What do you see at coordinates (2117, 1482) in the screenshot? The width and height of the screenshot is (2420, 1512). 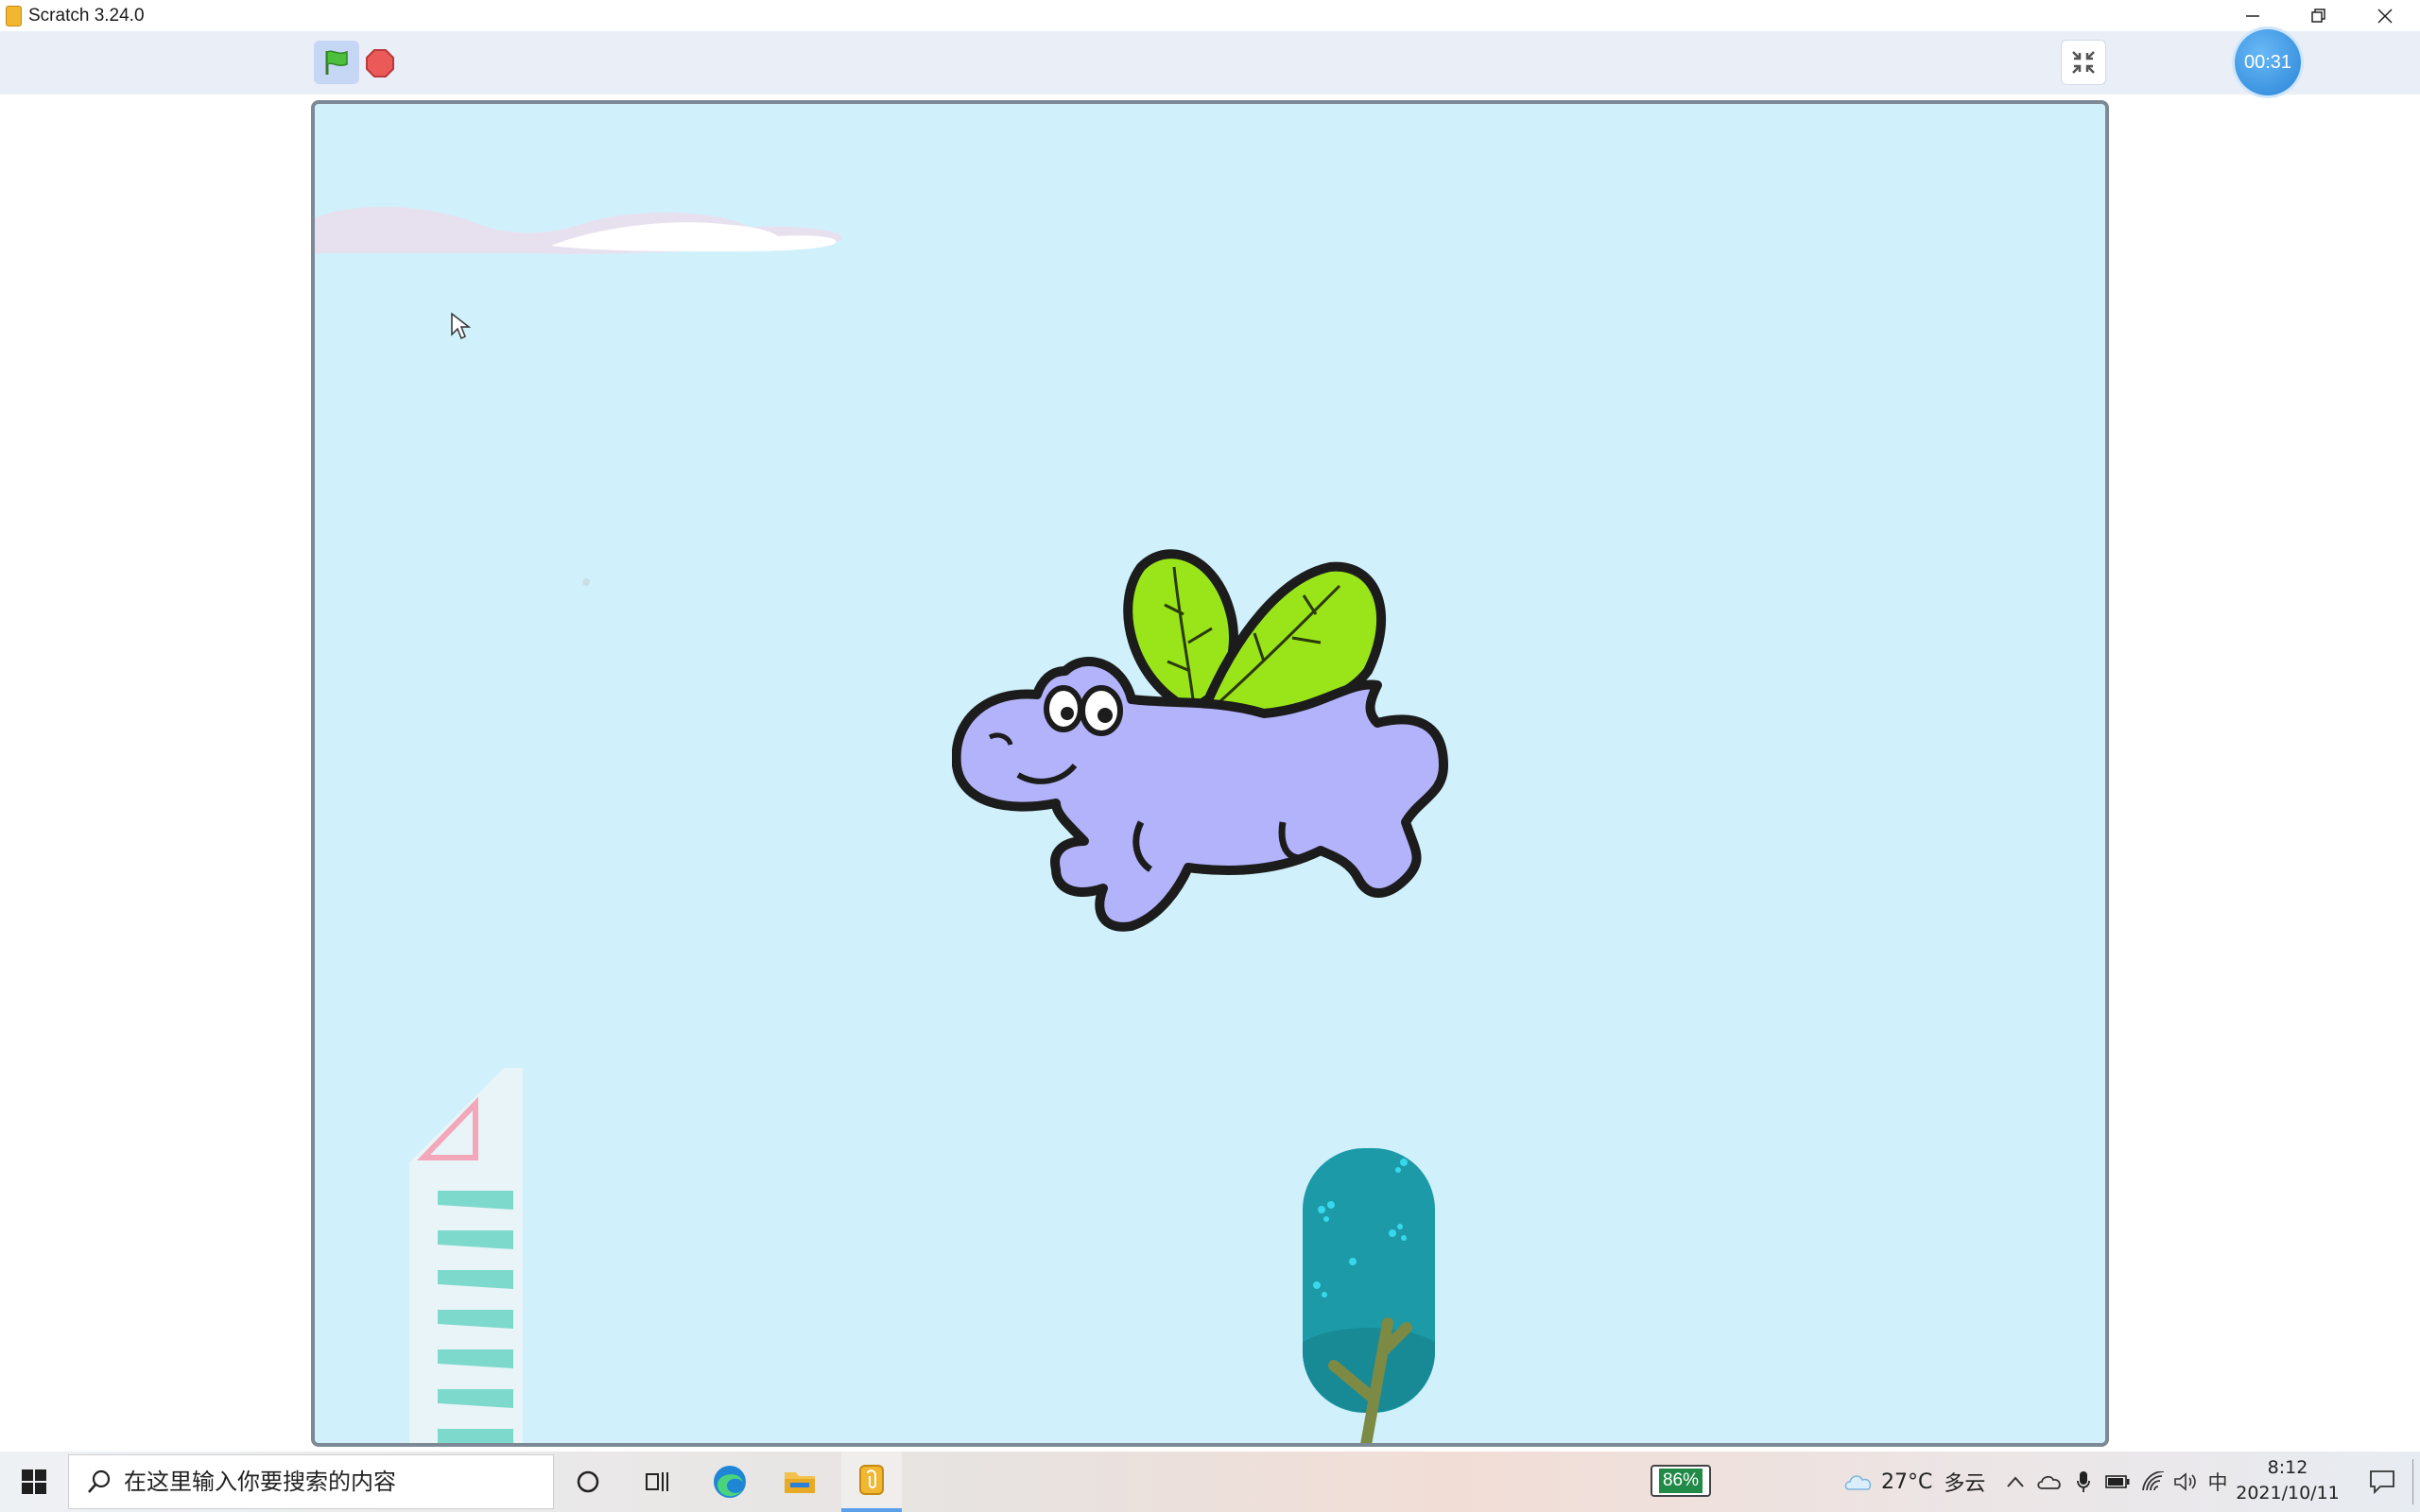 I see `battery-icon` at bounding box center [2117, 1482].